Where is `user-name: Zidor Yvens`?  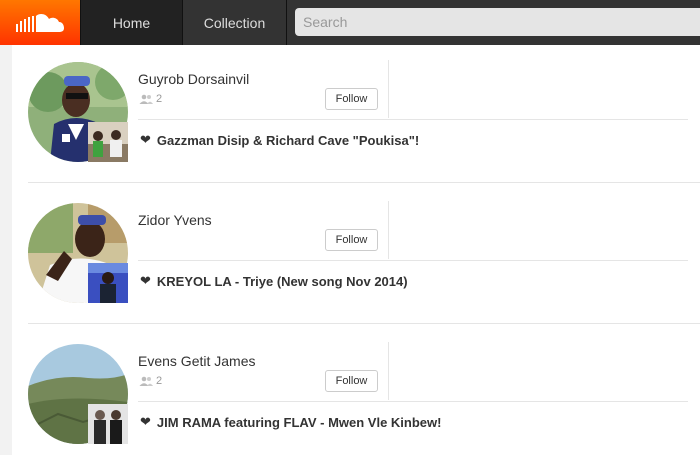
user-name: Zidor Yvens is located at coordinates (175, 220).